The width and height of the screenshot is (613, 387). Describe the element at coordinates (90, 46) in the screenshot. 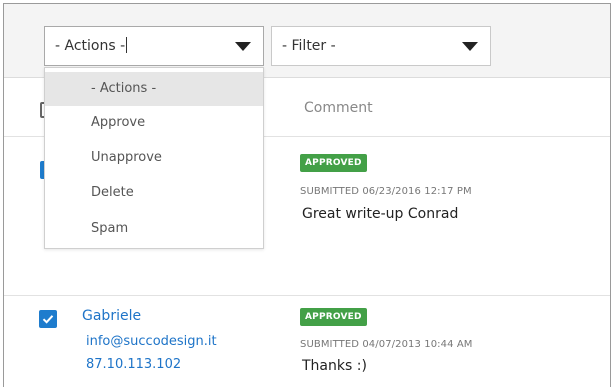

I see `actions-select-value: - Actions -` at that location.